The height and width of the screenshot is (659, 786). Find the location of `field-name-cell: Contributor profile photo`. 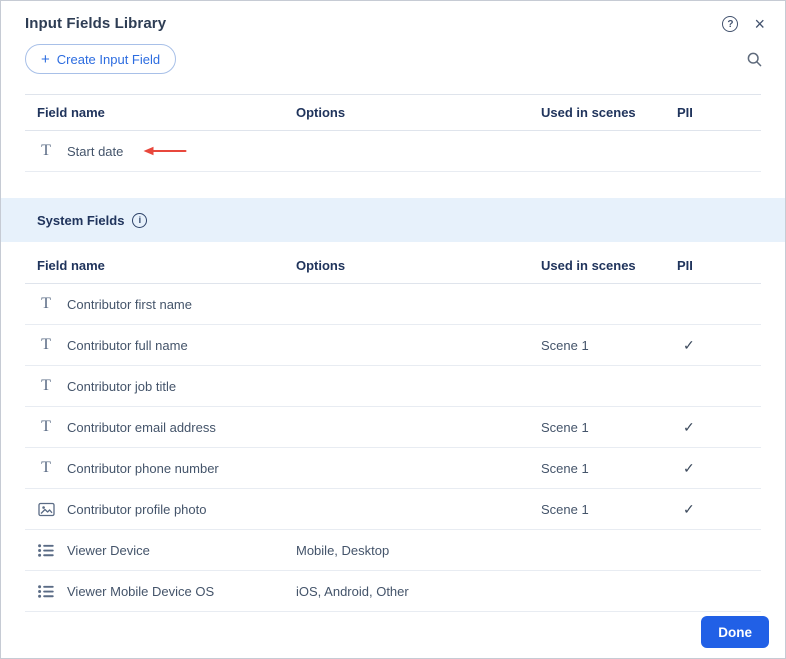

field-name-cell: Contributor profile photo is located at coordinates (166, 509).